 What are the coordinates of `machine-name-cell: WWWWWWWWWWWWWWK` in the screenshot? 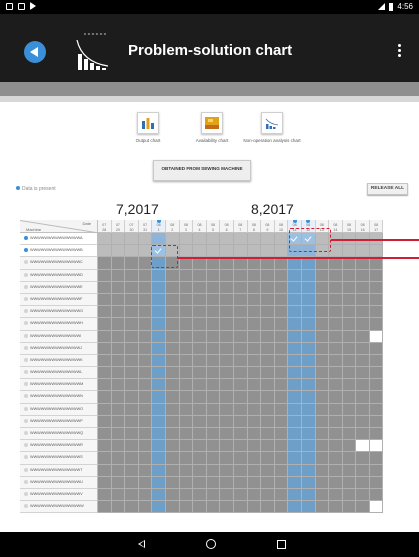 It's located at (59, 361).